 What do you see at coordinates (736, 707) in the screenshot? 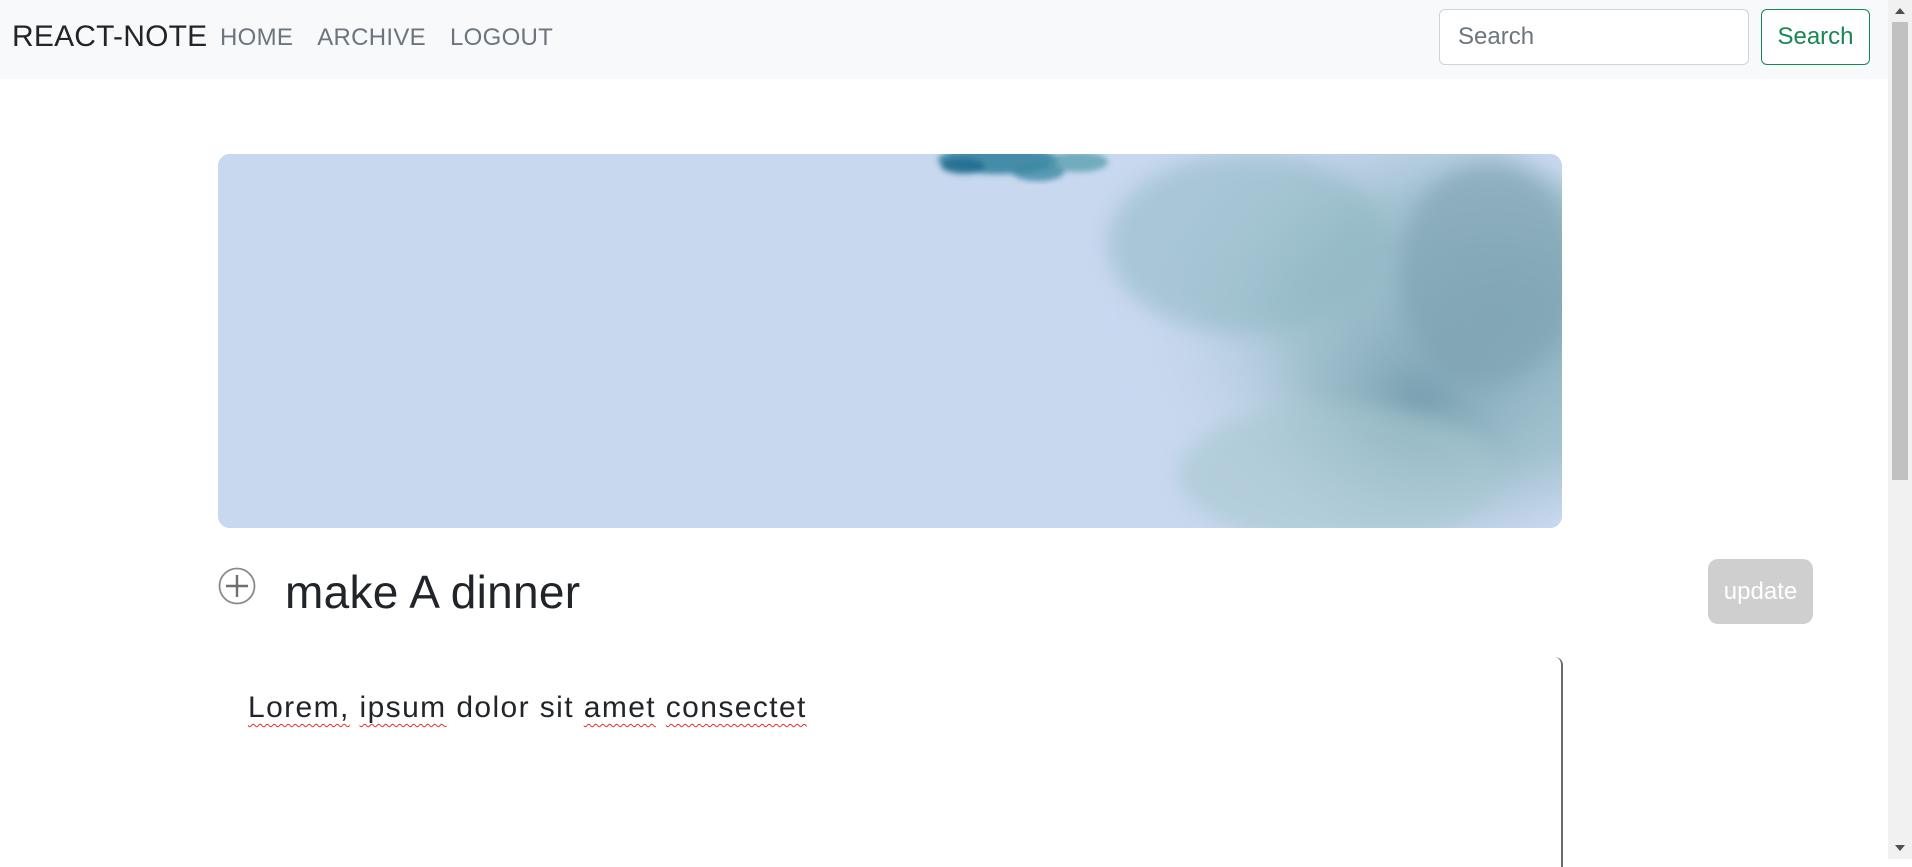
I see `body-word: consectet` at bounding box center [736, 707].